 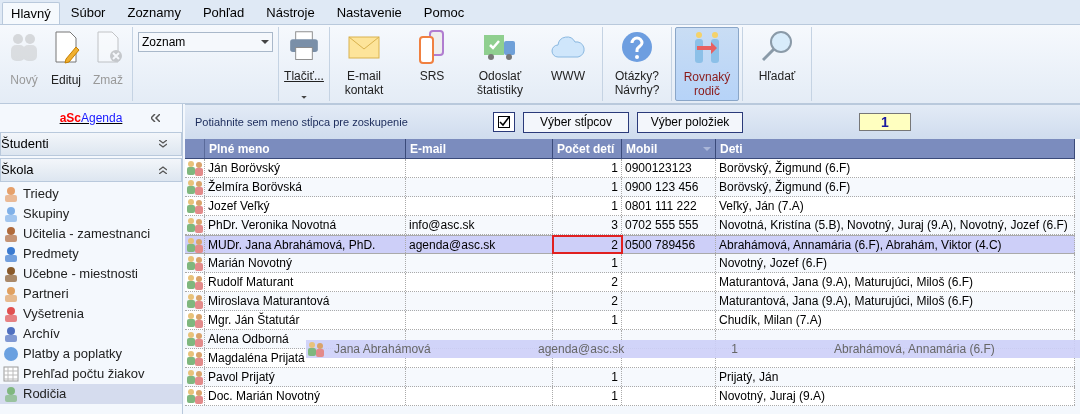 I want to click on table-row: Marián Novotný 1 Novotný, Jozef (6.F), so click(x=630, y=263).